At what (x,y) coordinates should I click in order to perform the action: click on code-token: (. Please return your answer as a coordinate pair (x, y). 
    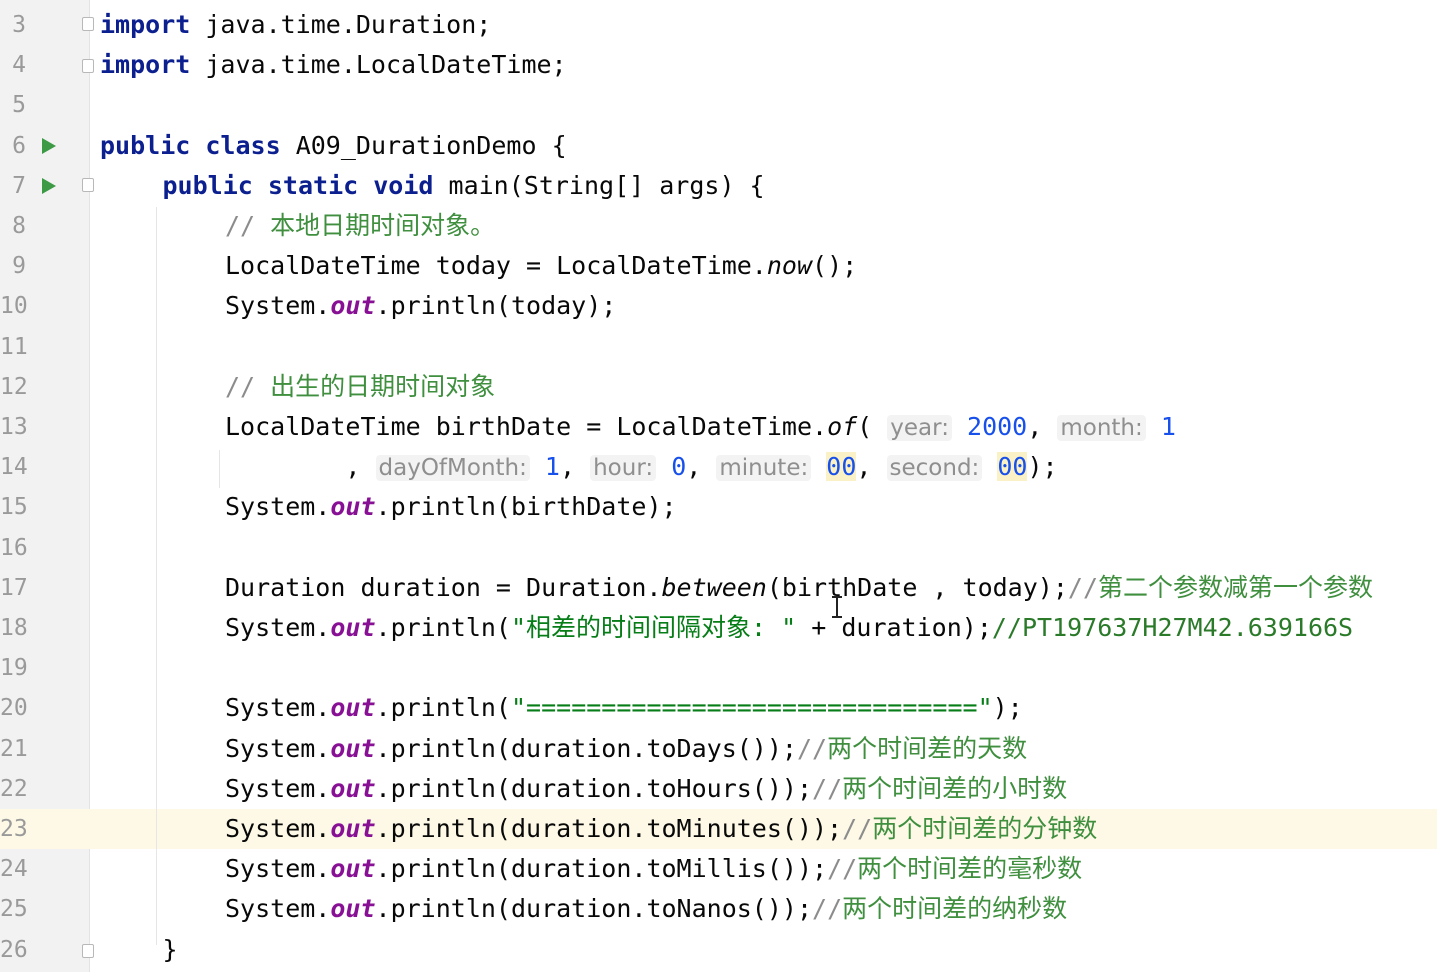
    Looking at the image, I should click on (872, 426).